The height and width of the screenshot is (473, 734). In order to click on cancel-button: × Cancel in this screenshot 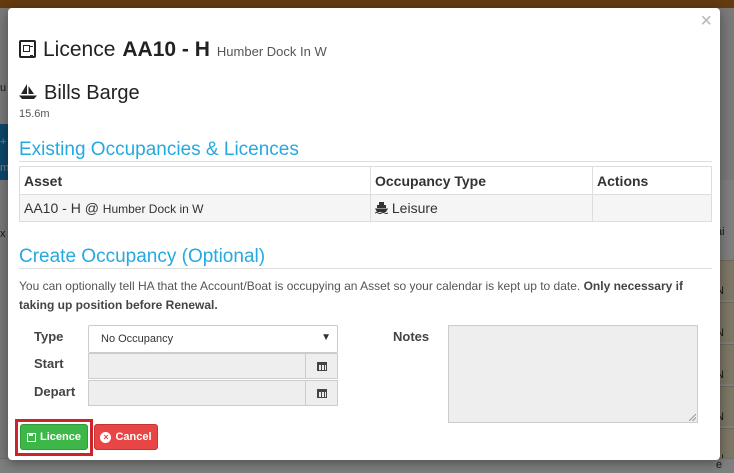, I will do `click(126, 437)`.